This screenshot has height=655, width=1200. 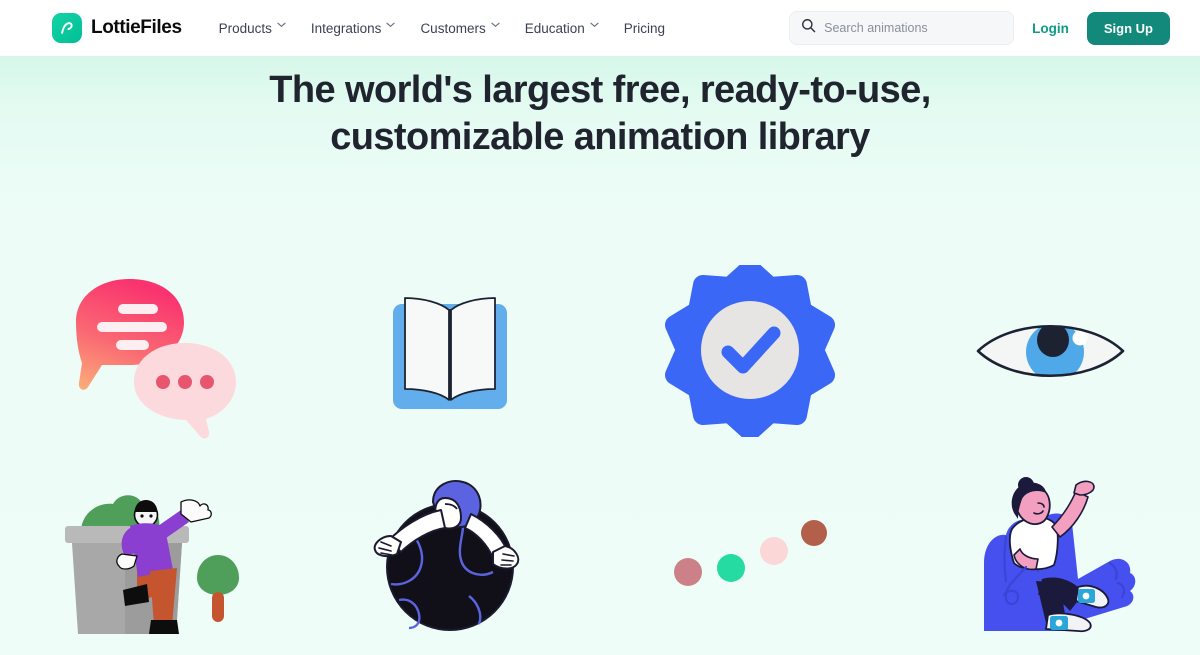 What do you see at coordinates (150, 351) in the screenshot?
I see `chat-bubbles-illustration` at bounding box center [150, 351].